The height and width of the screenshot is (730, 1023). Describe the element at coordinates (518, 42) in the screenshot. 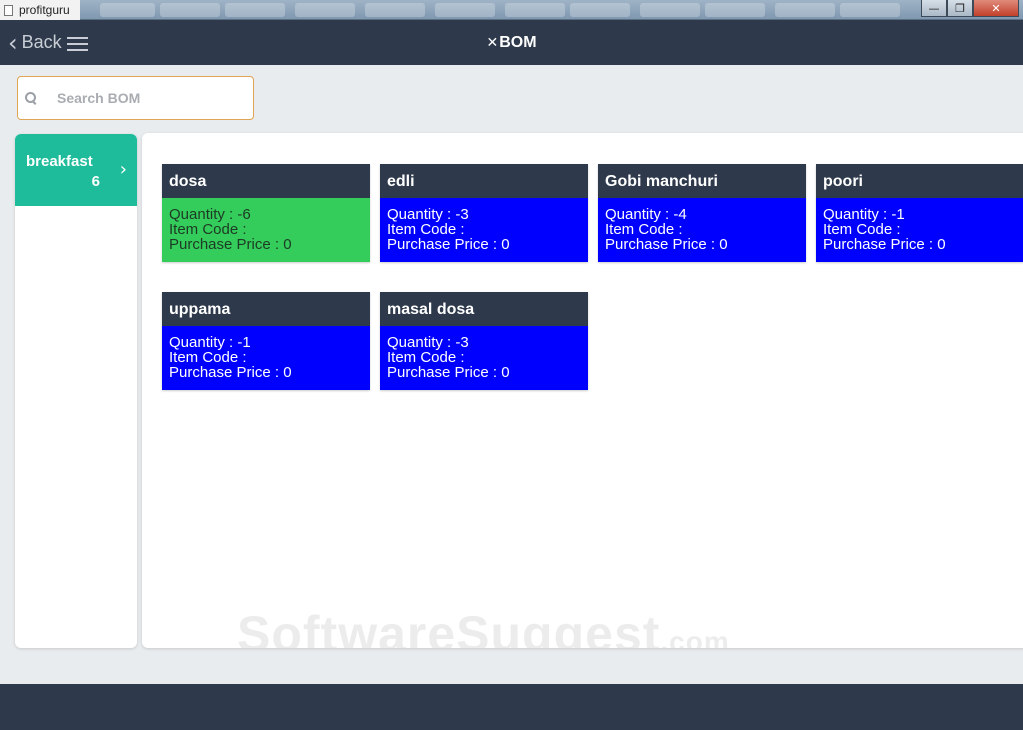

I see `page-title-text: BOM` at that location.